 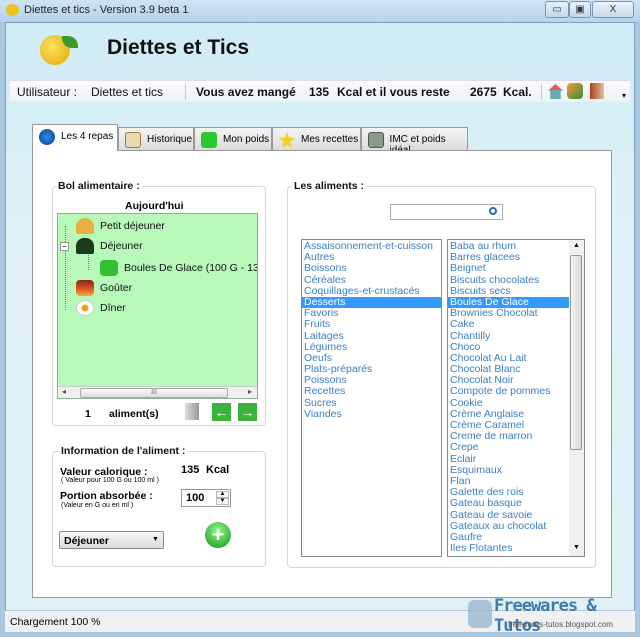 What do you see at coordinates (97, 505) in the screenshot?
I see `portion-note: (Valeur en G ou en ml )` at bounding box center [97, 505].